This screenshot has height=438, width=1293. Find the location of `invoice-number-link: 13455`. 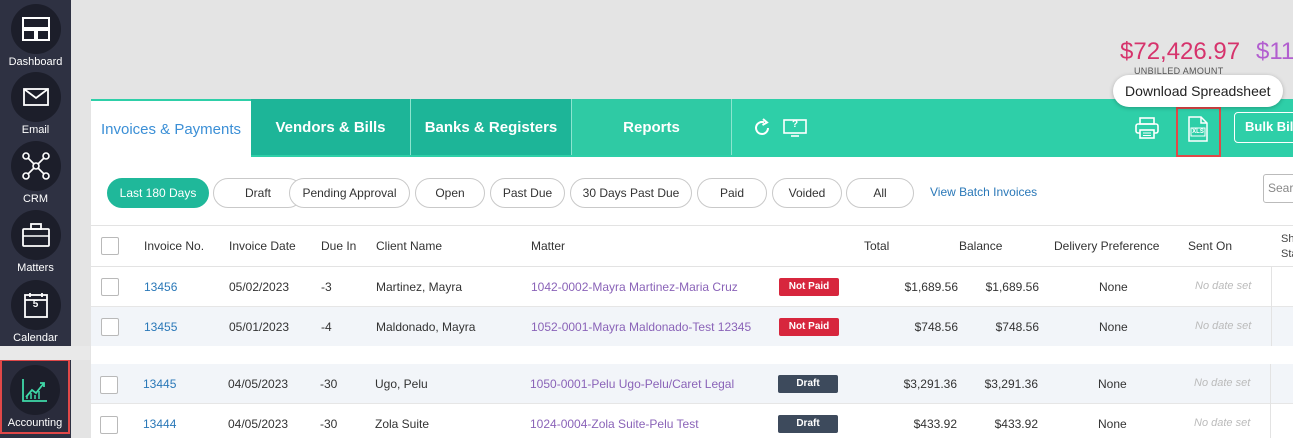

invoice-number-link: 13455 is located at coordinates (160, 327).